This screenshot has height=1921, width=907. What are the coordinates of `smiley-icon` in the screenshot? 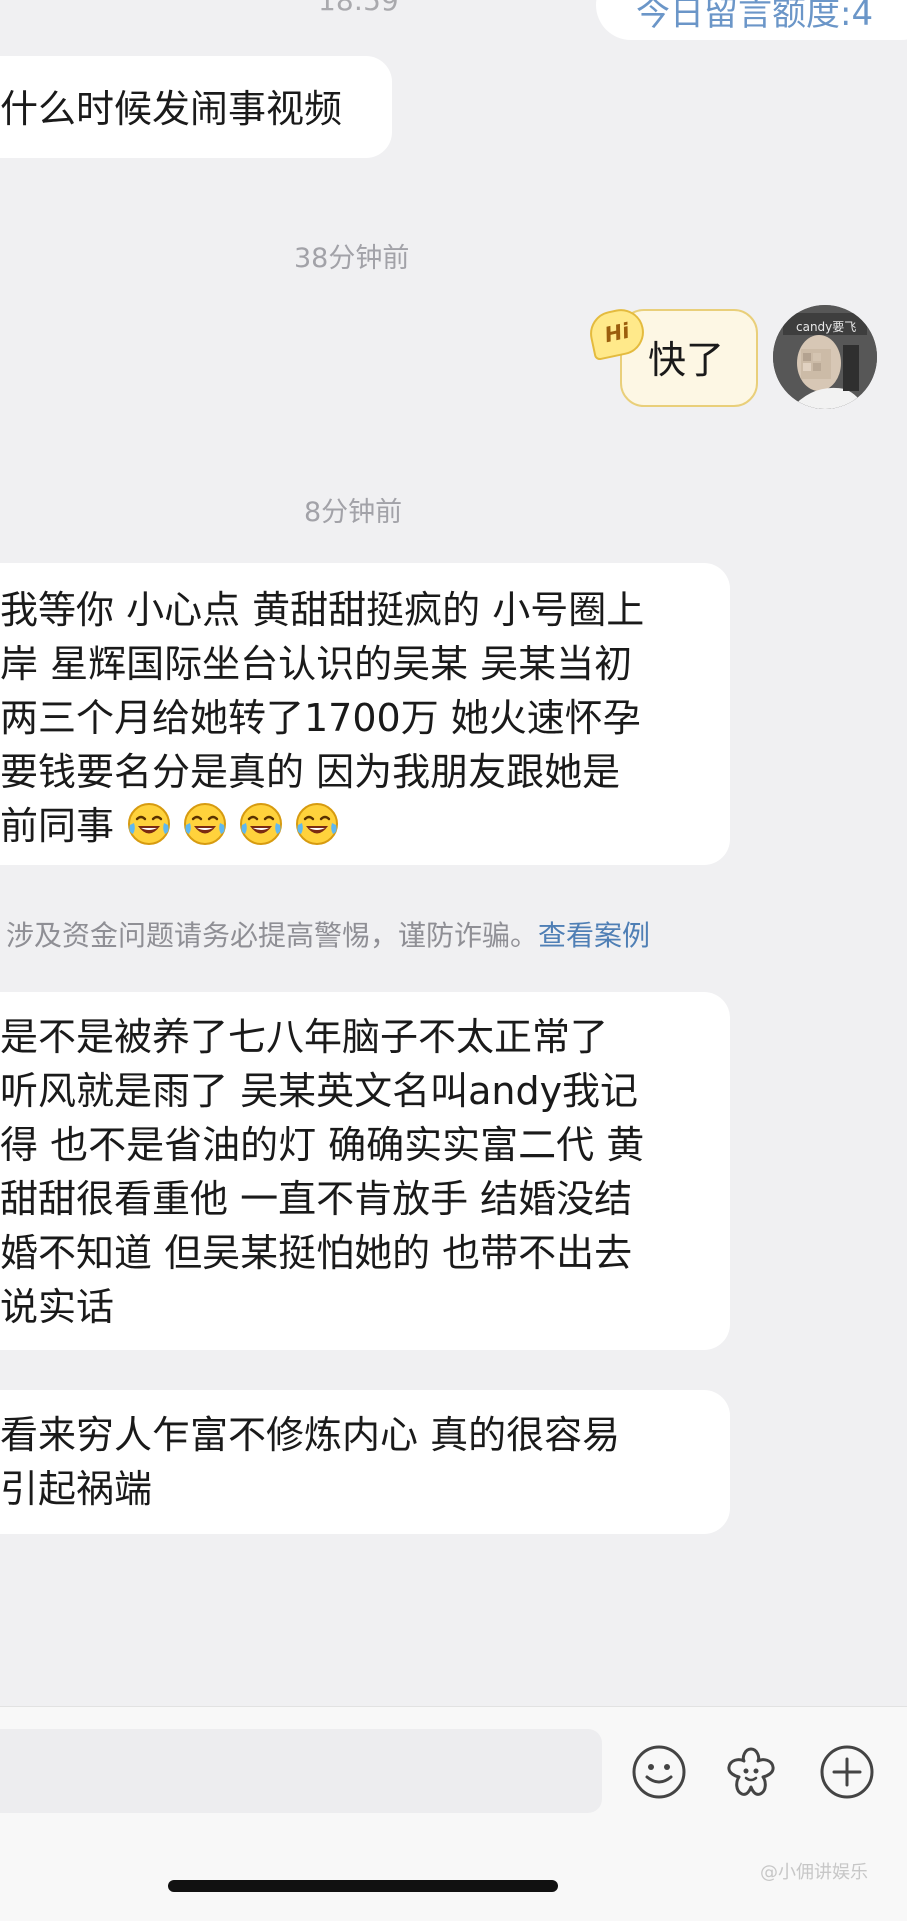 It's located at (659, 1772).